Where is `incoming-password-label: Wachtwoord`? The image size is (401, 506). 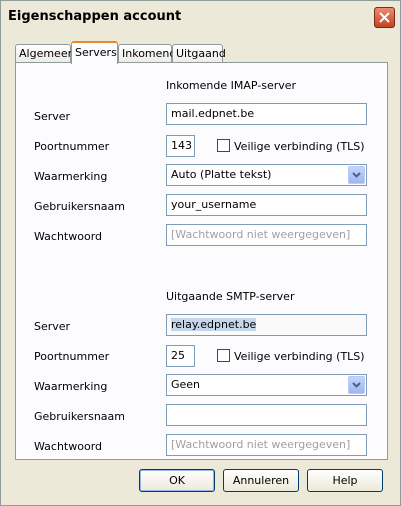 incoming-password-label: Wachtwoord is located at coordinates (68, 236).